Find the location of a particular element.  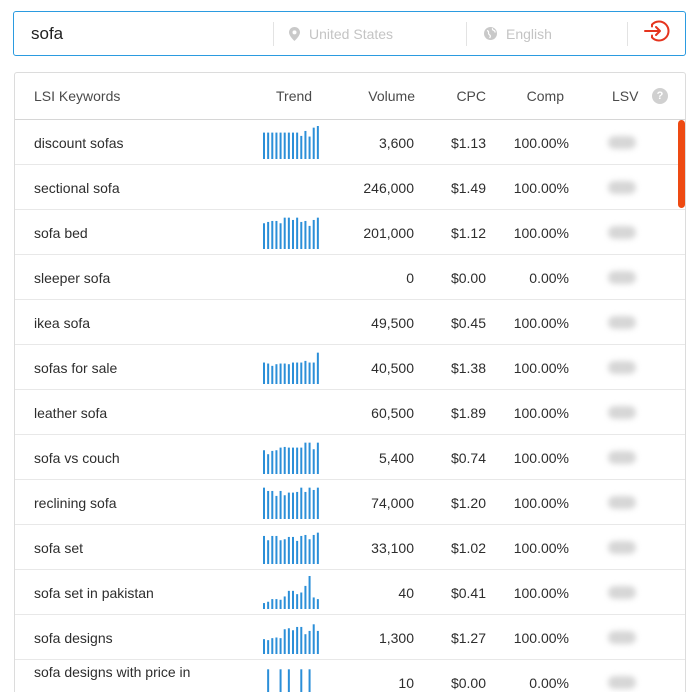

table-row: sofa designs 1,300 $1.27 100.00% is located at coordinates (350, 637).